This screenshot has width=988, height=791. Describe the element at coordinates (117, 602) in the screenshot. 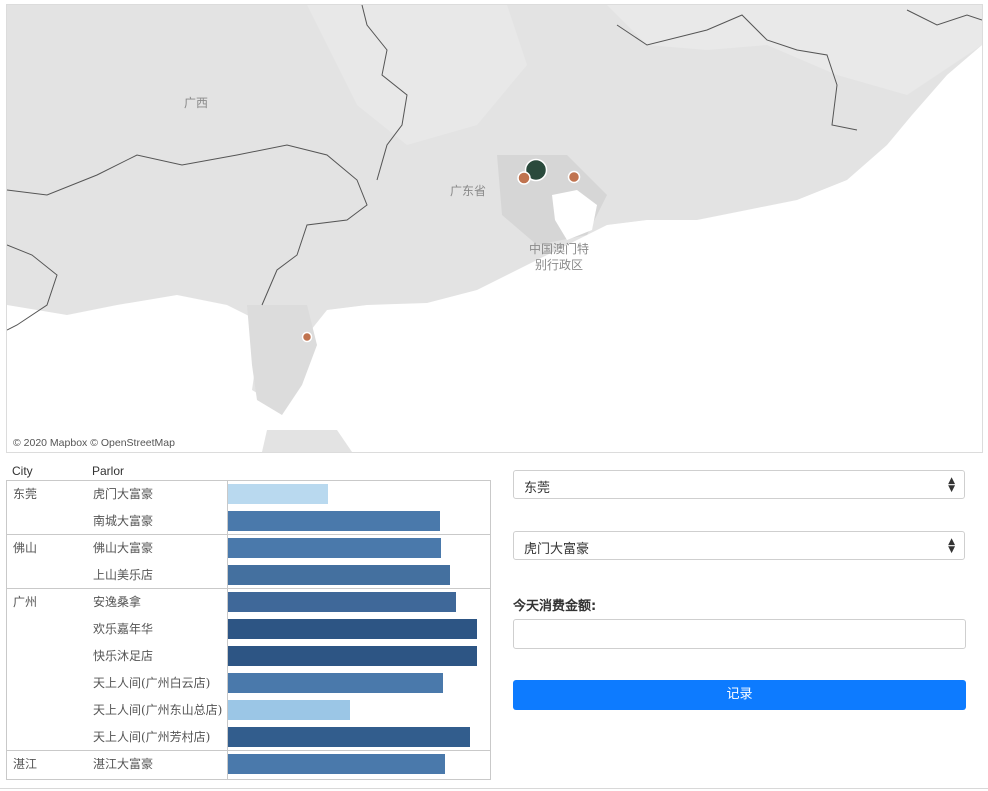

I see `parlor-cell: 安逸桑拿` at that location.